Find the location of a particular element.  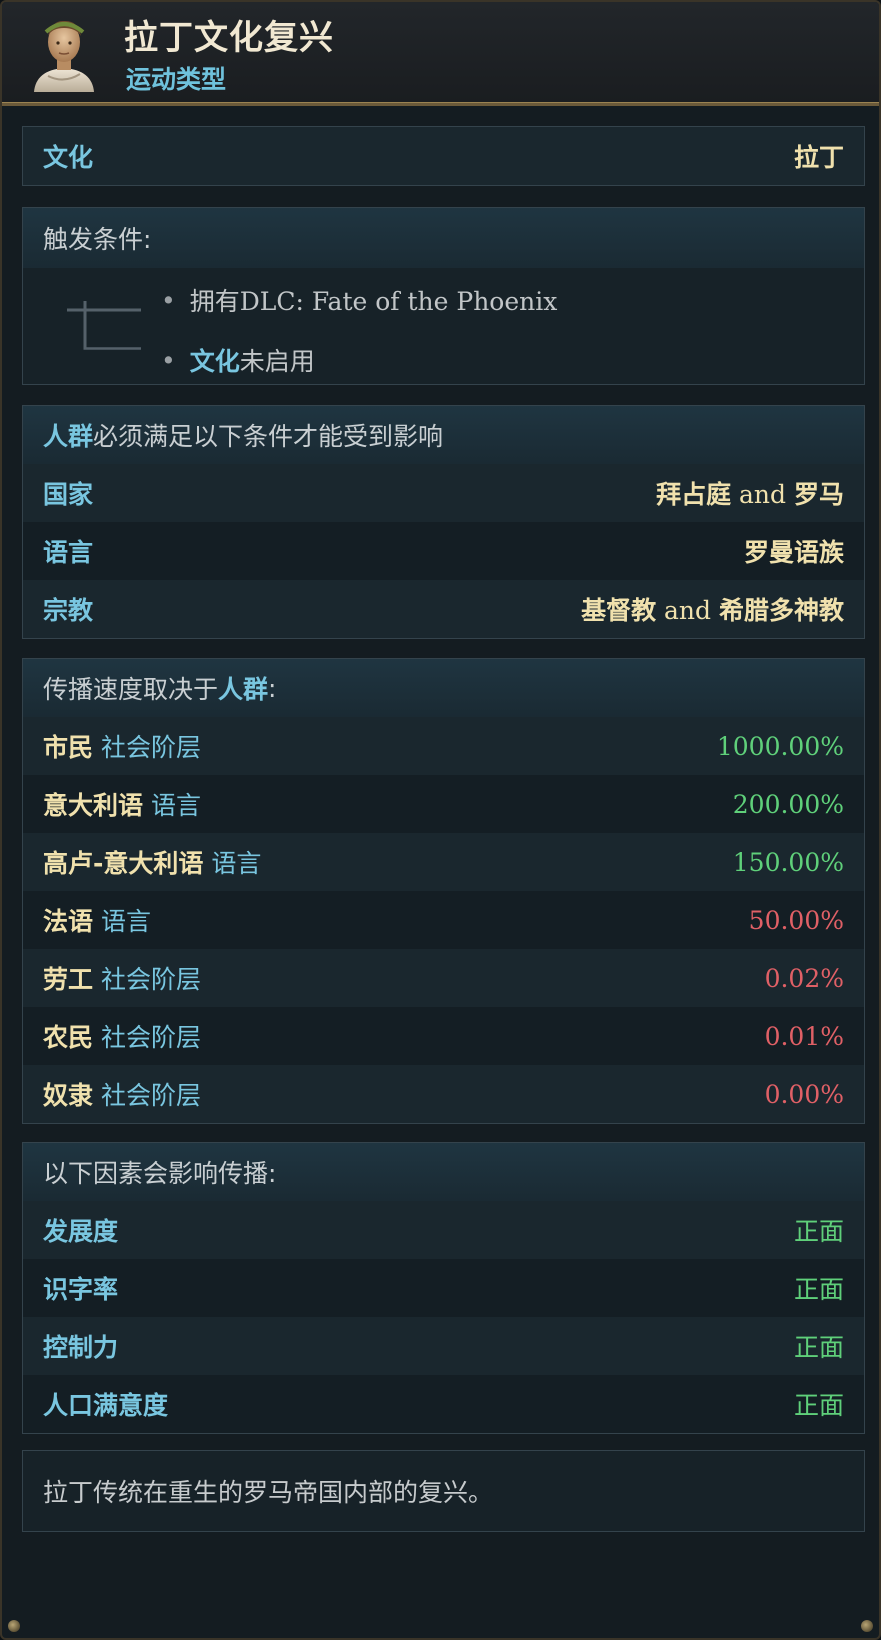

factor-row: 人口满意度 正面 is located at coordinates (443, 1404).